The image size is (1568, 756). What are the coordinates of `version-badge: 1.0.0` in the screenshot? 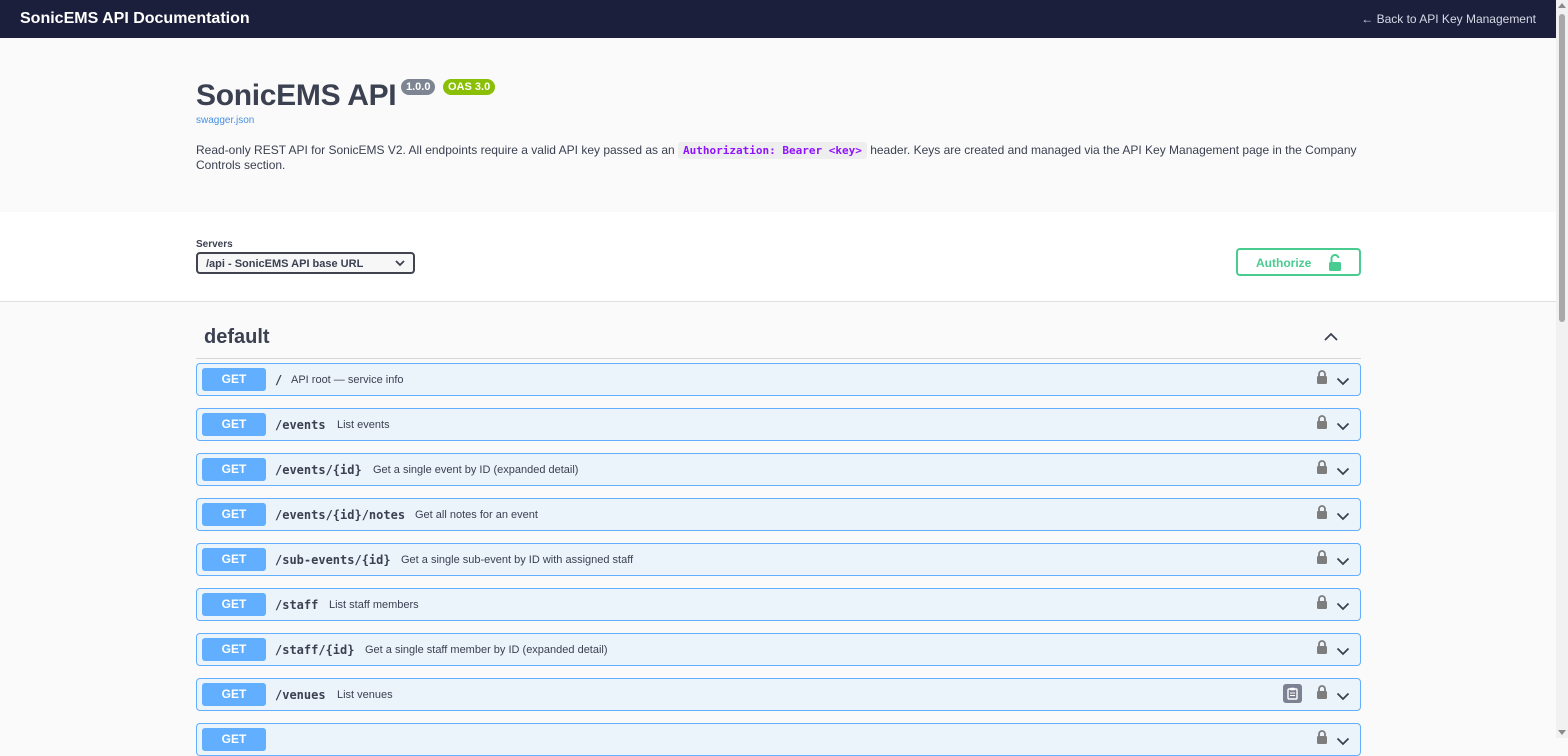 It's located at (418, 87).